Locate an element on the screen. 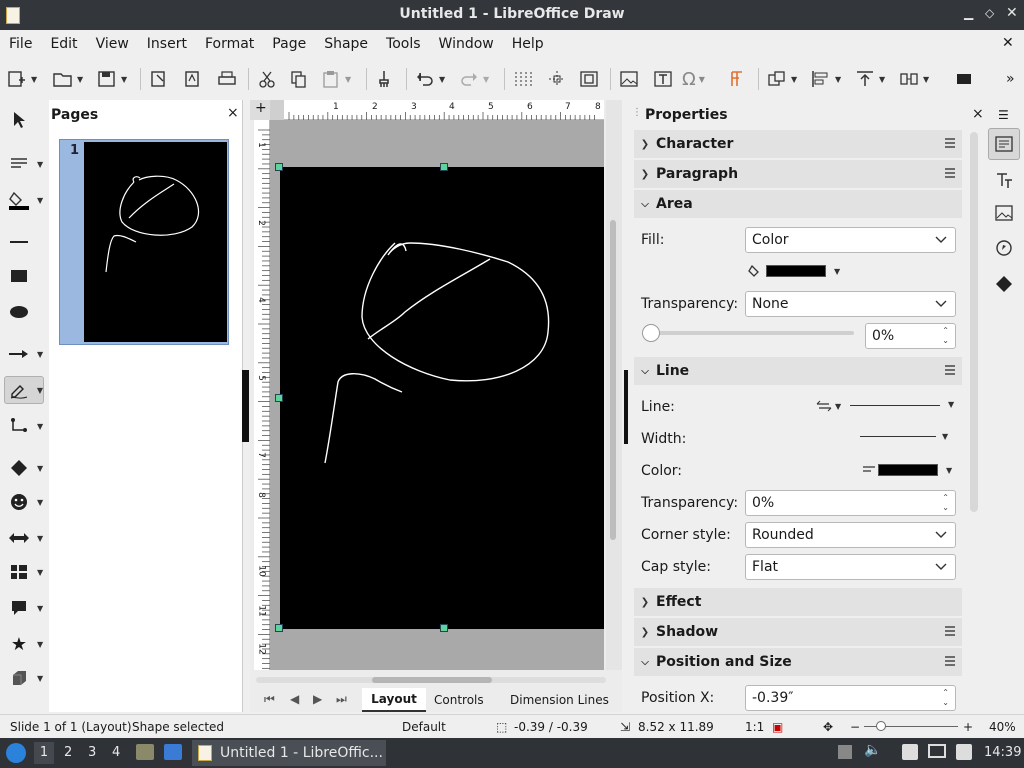 Image resolution: width=1024 pixels, height=768 pixels. flowchart-tool: ▼ is located at coordinates (25, 572).